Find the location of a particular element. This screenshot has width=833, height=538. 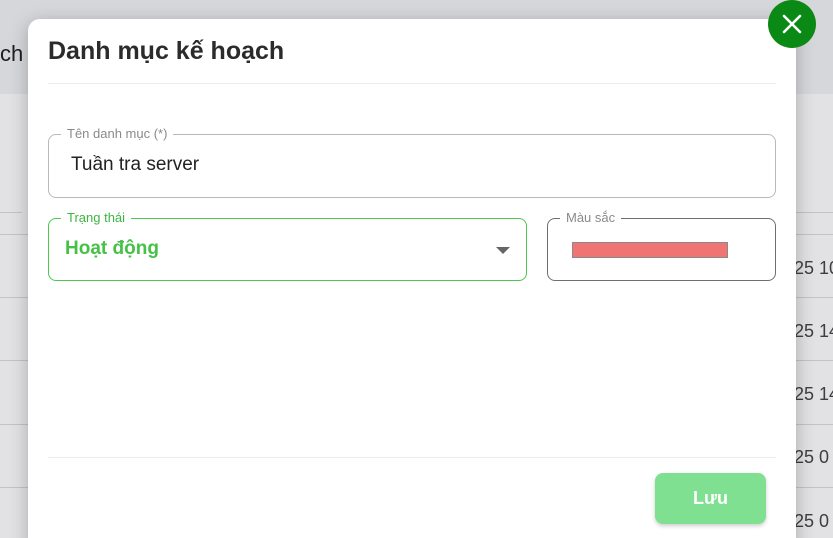

dropdown-arrow-icon is located at coordinates (503, 250).